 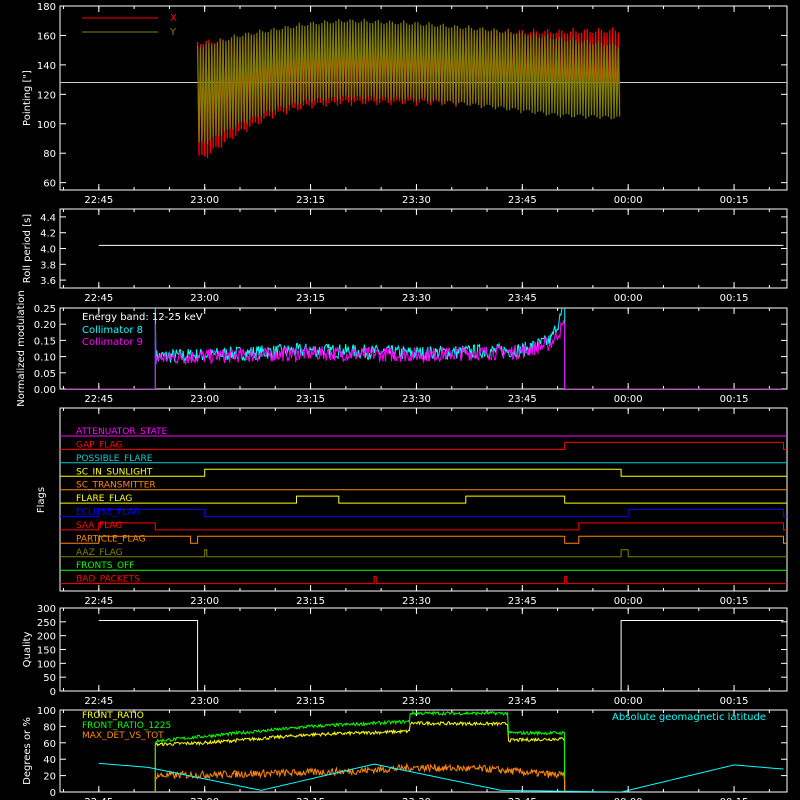 What do you see at coordinates (46, 125) in the screenshot?
I see `pointing-ytick-label: 100` at bounding box center [46, 125].